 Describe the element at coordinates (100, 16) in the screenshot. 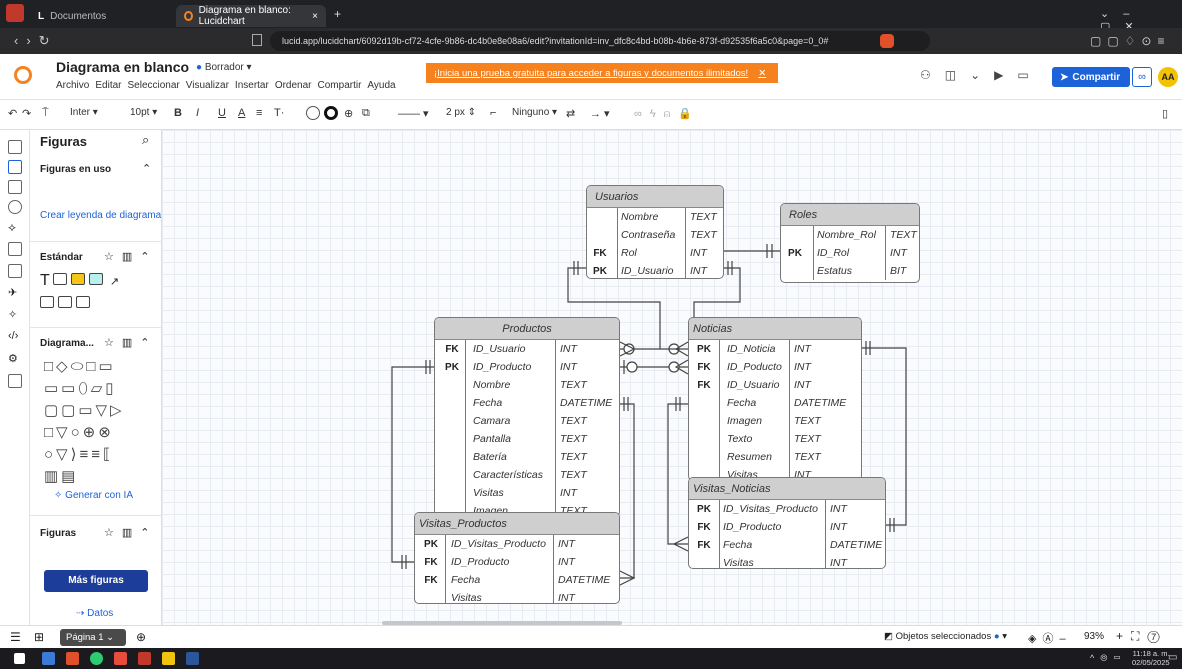

I see `tab-documentos: L Documentos` at that location.